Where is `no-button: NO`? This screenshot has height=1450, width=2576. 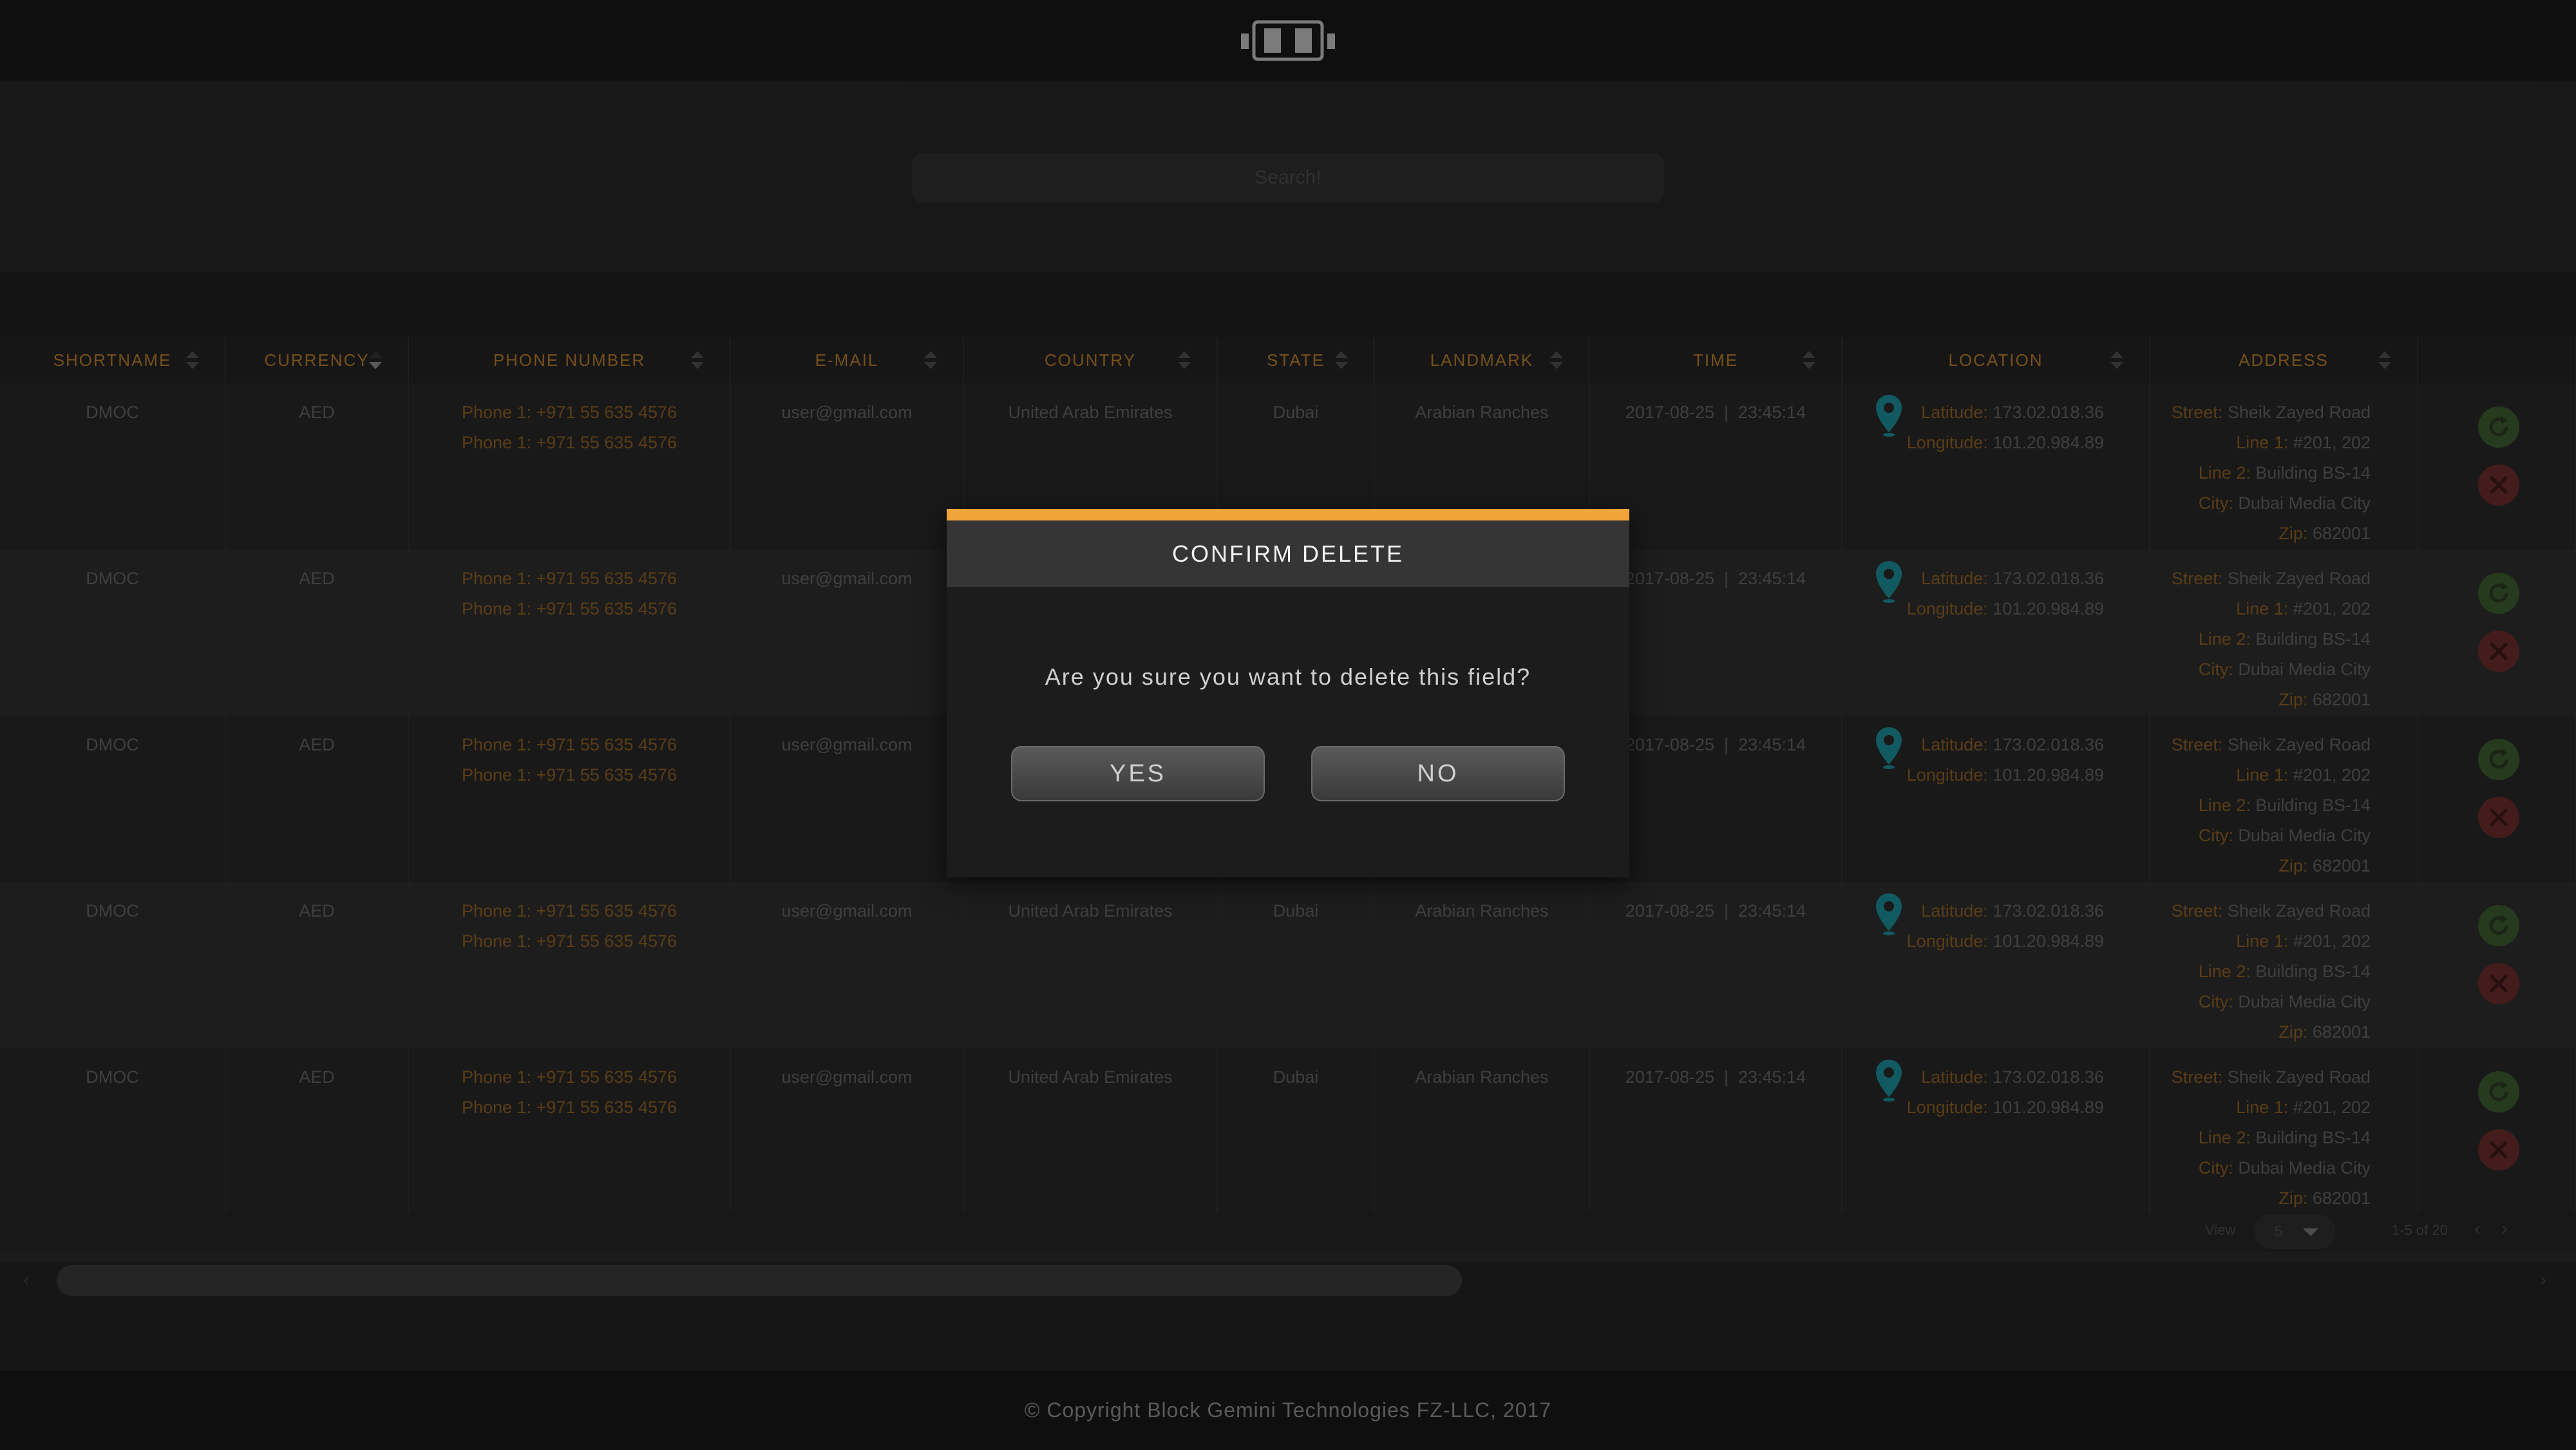
no-button: NO is located at coordinates (1438, 774).